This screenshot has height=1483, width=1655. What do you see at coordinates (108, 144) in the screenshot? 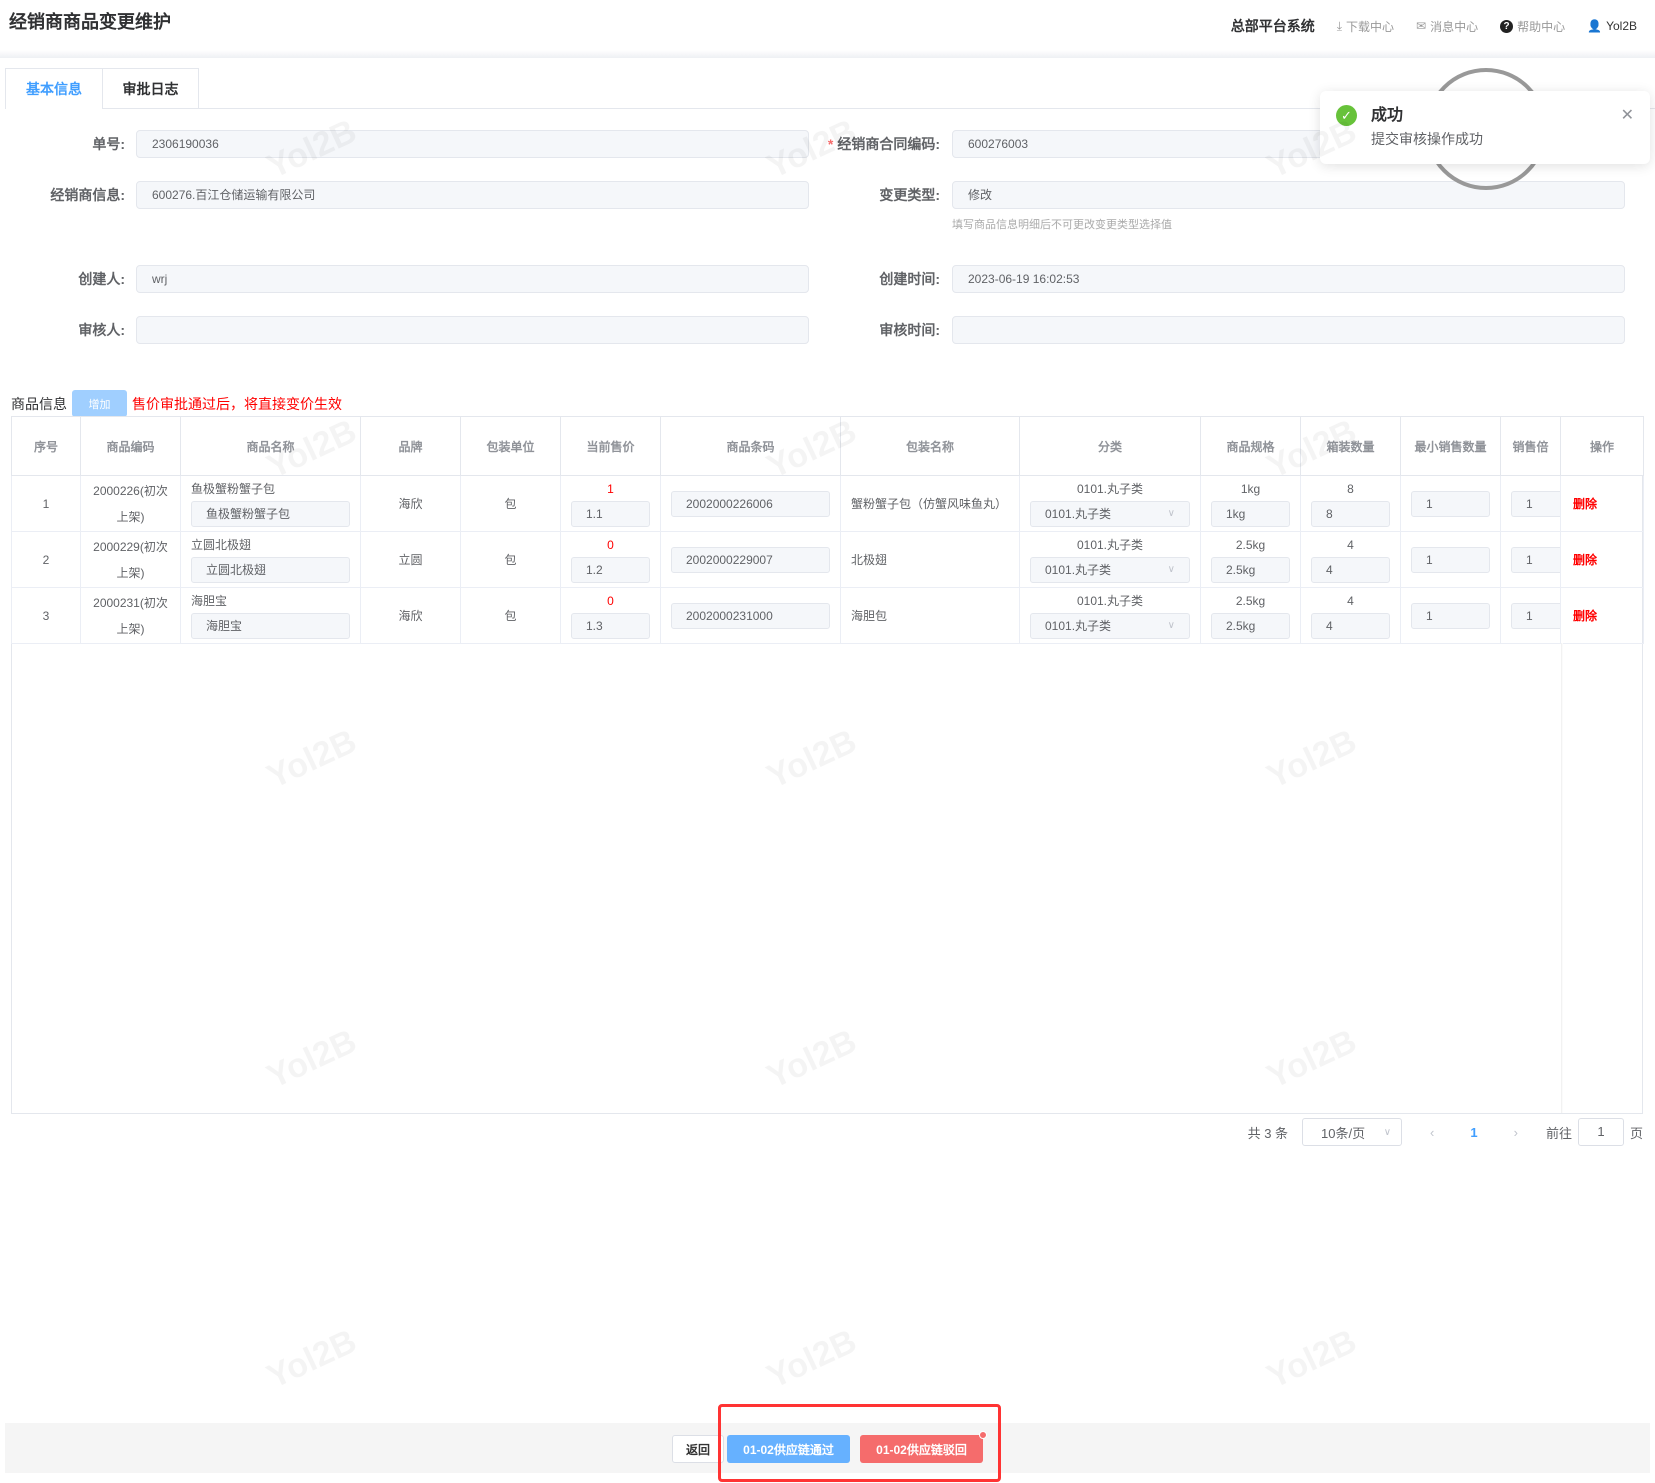
I see `order-no-label: 单号:` at bounding box center [108, 144].